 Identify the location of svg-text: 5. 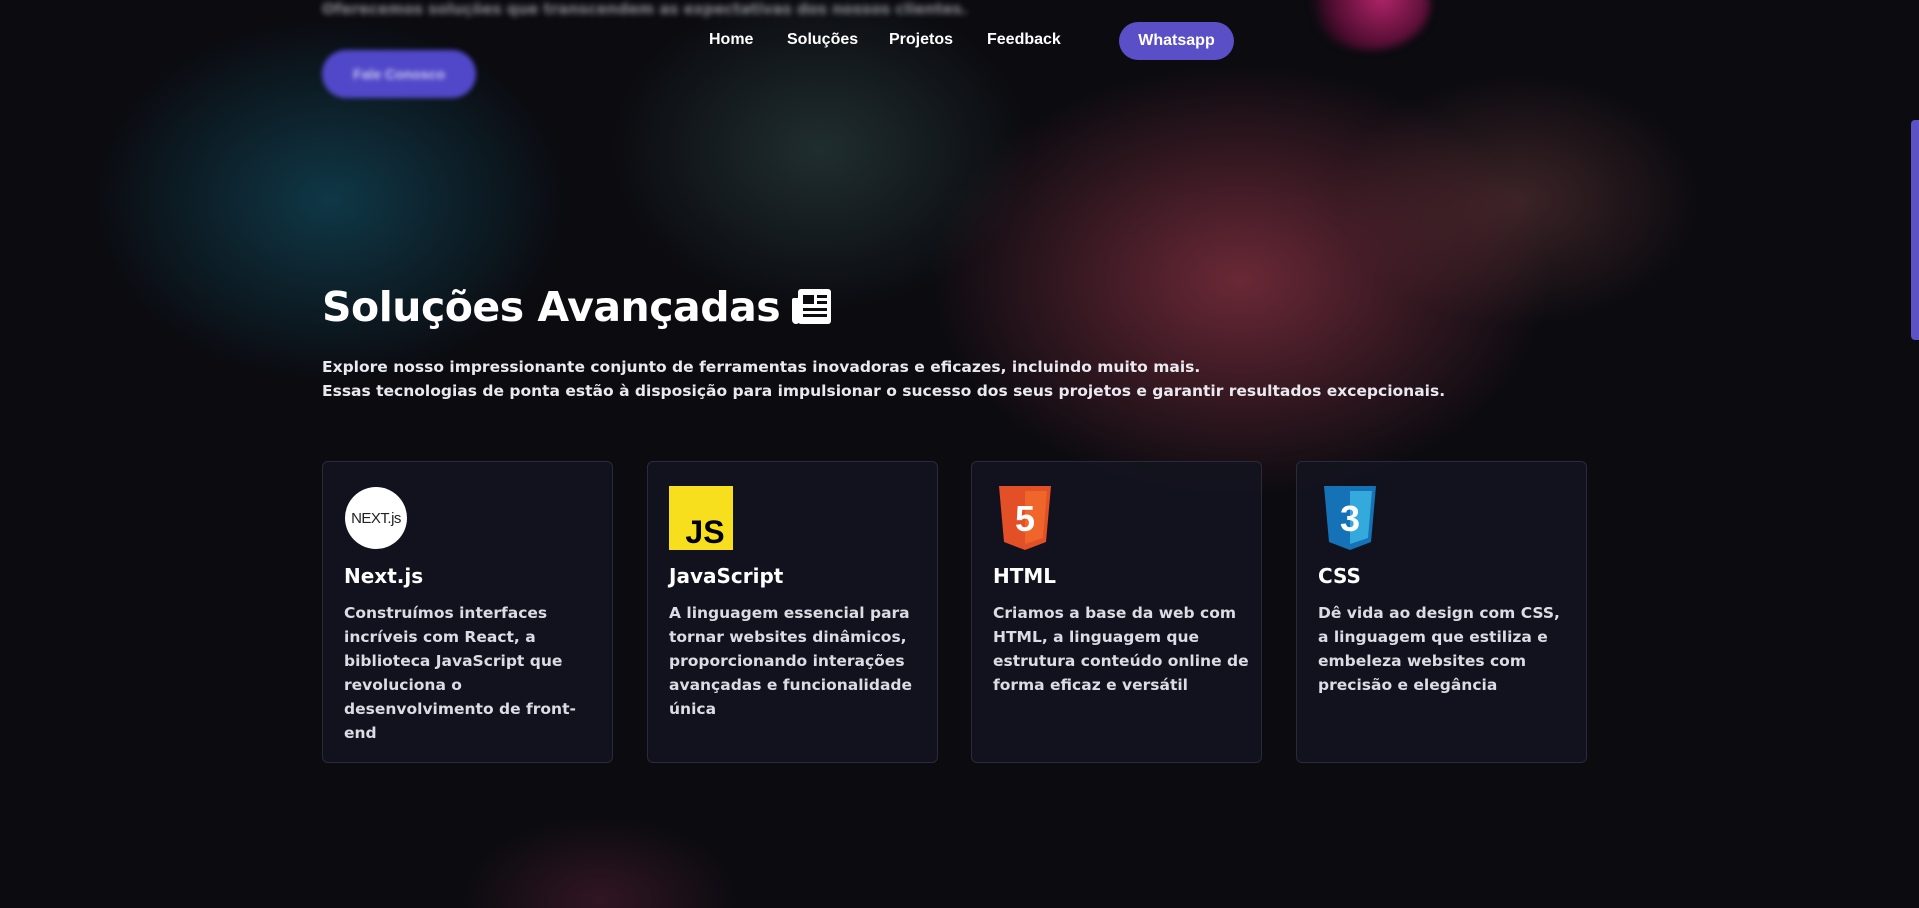
(1025, 518).